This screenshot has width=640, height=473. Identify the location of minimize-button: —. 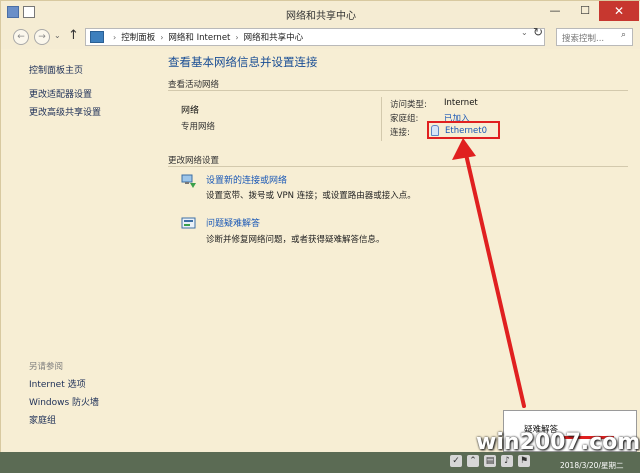
(555, 11).